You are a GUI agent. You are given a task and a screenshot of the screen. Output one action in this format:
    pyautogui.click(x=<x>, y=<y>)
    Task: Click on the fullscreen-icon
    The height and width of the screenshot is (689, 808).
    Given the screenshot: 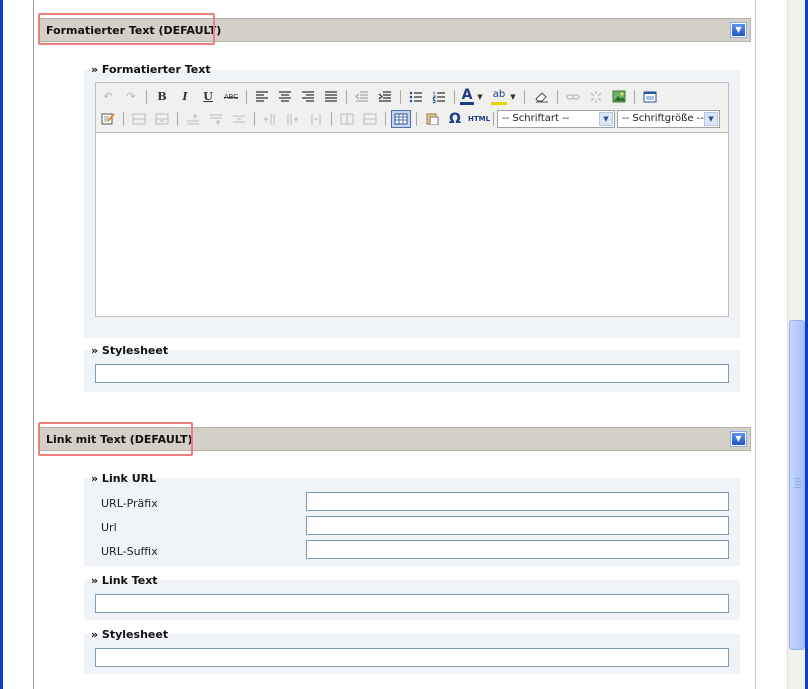 What is the action you would take?
    pyautogui.click(x=650, y=97)
    